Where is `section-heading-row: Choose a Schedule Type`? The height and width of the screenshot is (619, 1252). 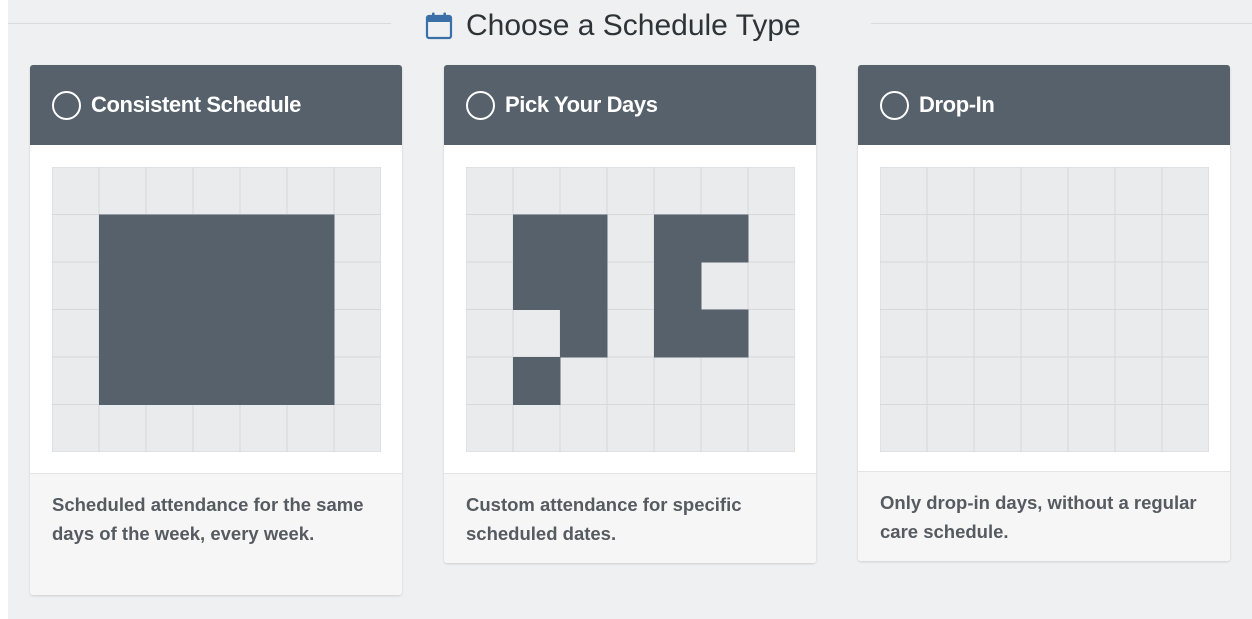
section-heading-row: Choose a Schedule Type is located at coordinates (630, 24).